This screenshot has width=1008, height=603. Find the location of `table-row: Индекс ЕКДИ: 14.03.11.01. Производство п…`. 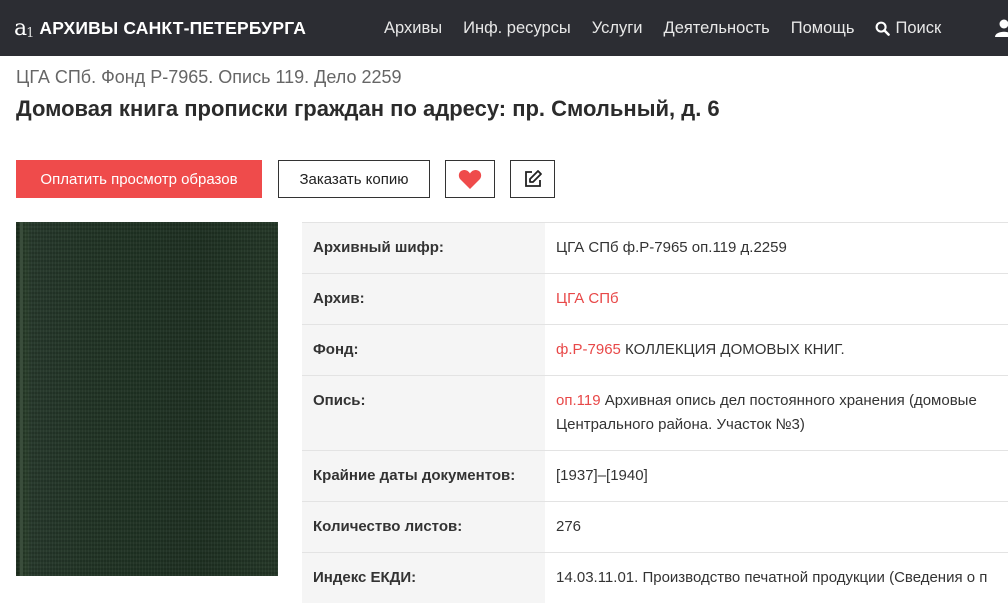

table-row: Индекс ЕКДИ: 14.03.11.01. Производство п… is located at coordinates (655, 578).